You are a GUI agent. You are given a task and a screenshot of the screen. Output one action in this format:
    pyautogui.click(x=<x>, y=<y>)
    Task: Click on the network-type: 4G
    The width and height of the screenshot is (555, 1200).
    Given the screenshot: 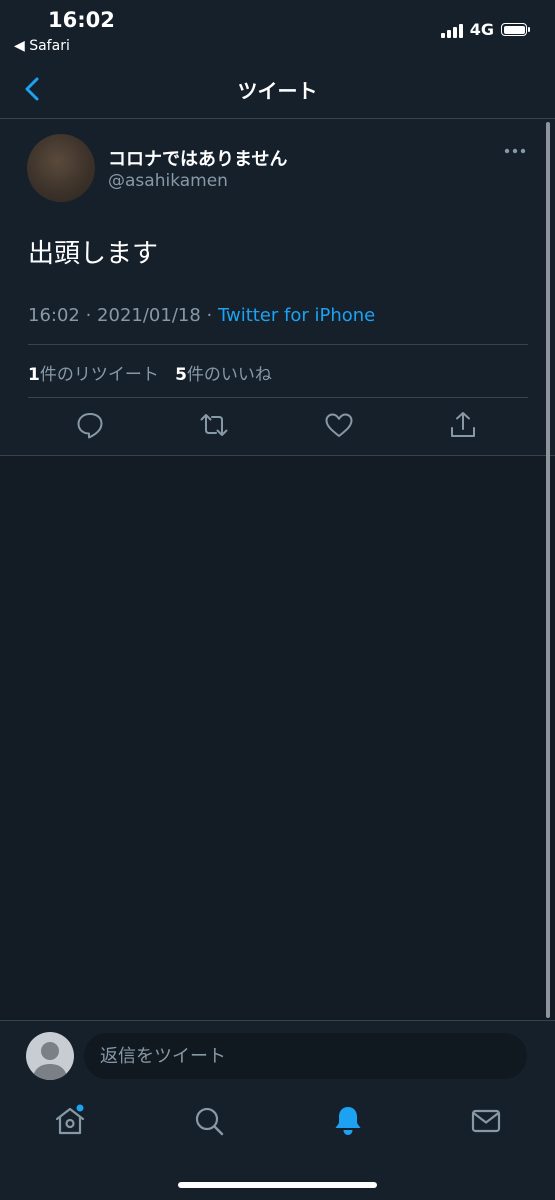 What is the action you would take?
    pyautogui.click(x=481, y=29)
    